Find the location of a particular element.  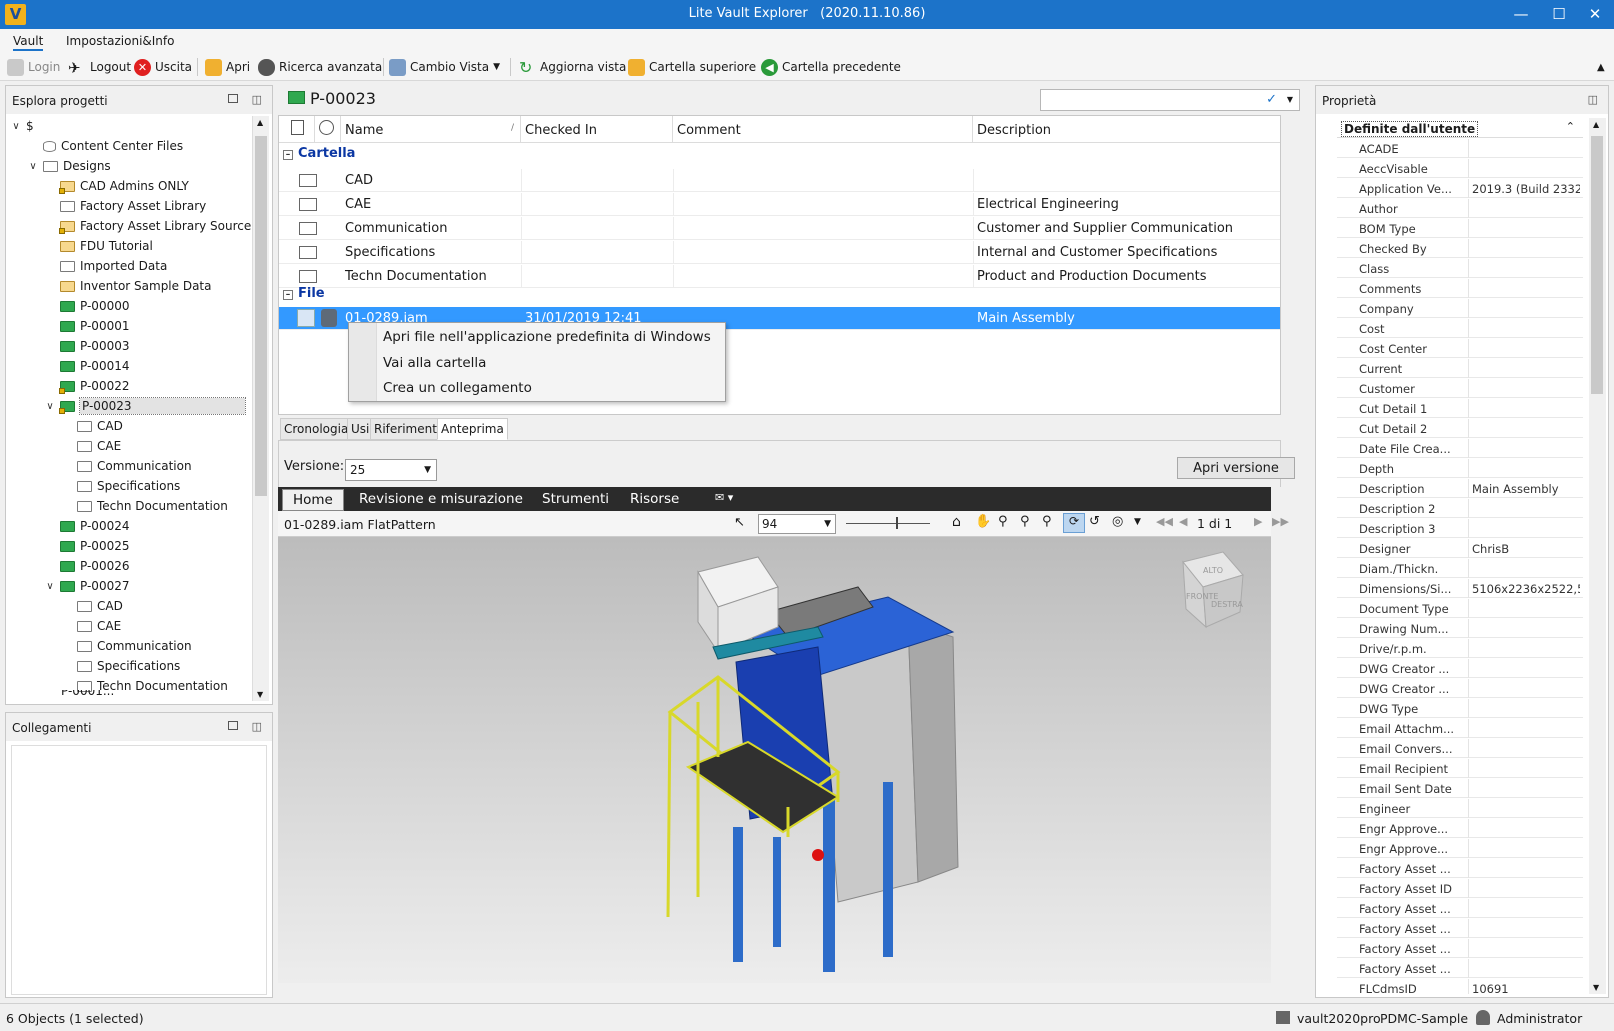

property-row: Cut Detail 2 is located at coordinates (1460, 428).